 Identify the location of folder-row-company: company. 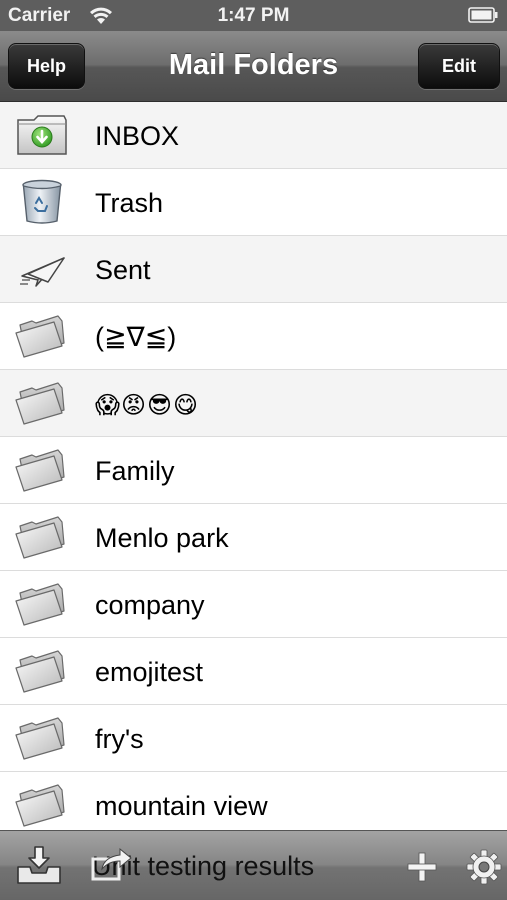
(253, 604).